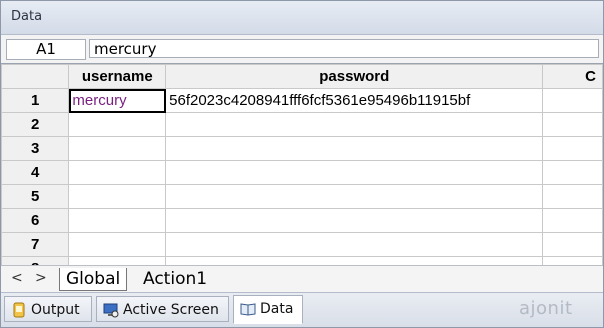 The image size is (604, 328). I want to click on cell-c1, so click(572, 100).